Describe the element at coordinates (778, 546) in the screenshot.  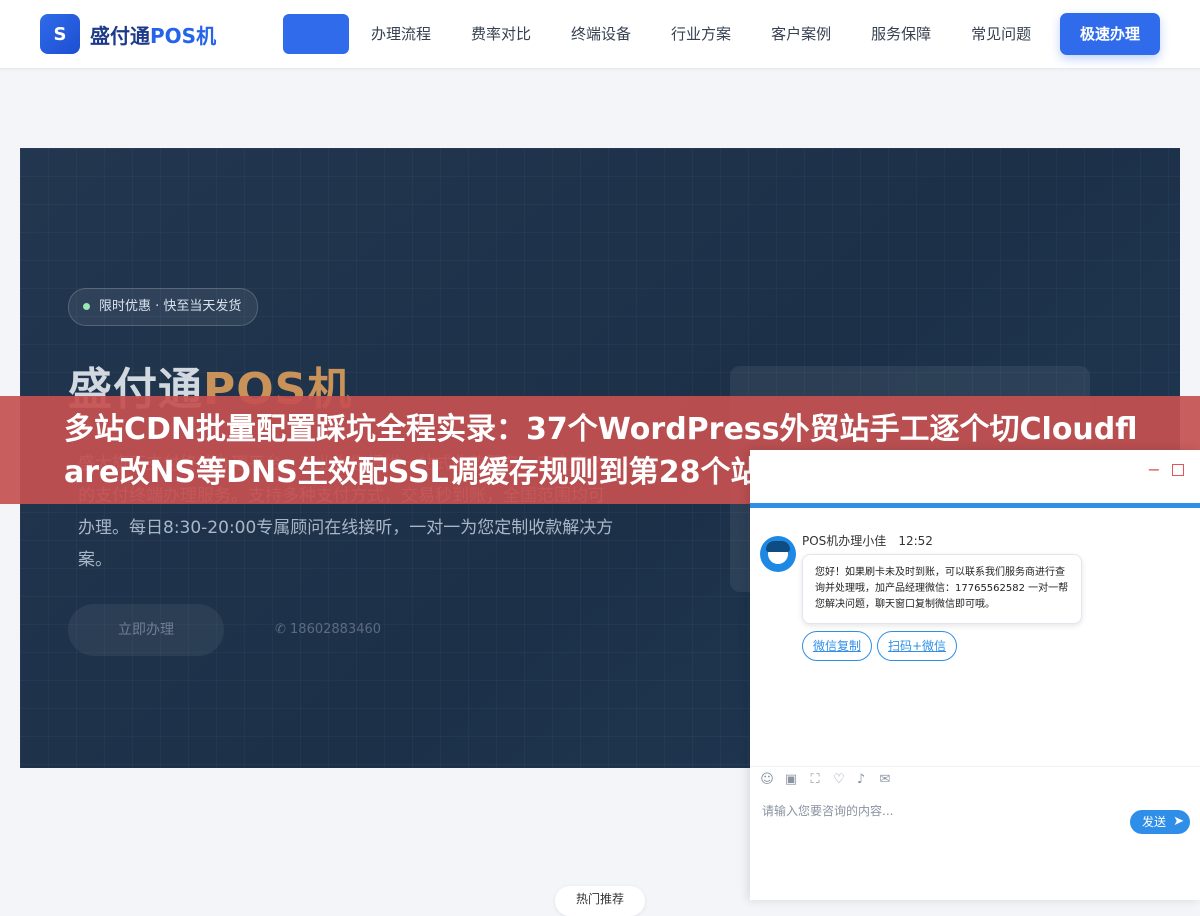
I see `avatar-hair` at that location.